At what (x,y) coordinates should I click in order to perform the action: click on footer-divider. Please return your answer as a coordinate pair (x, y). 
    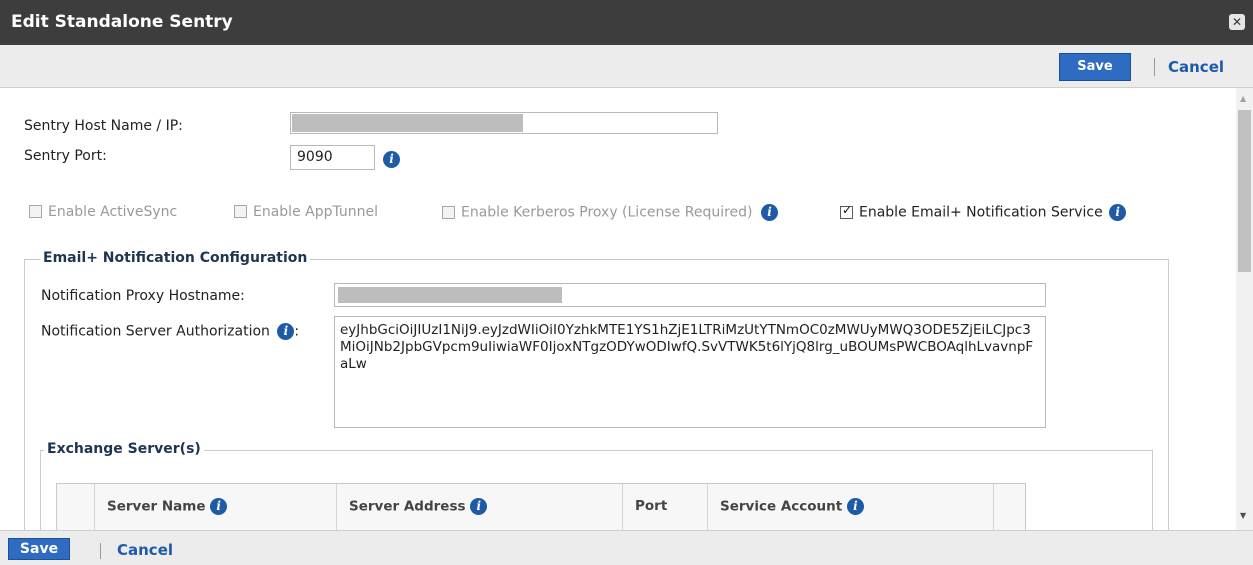
    Looking at the image, I should click on (100, 551).